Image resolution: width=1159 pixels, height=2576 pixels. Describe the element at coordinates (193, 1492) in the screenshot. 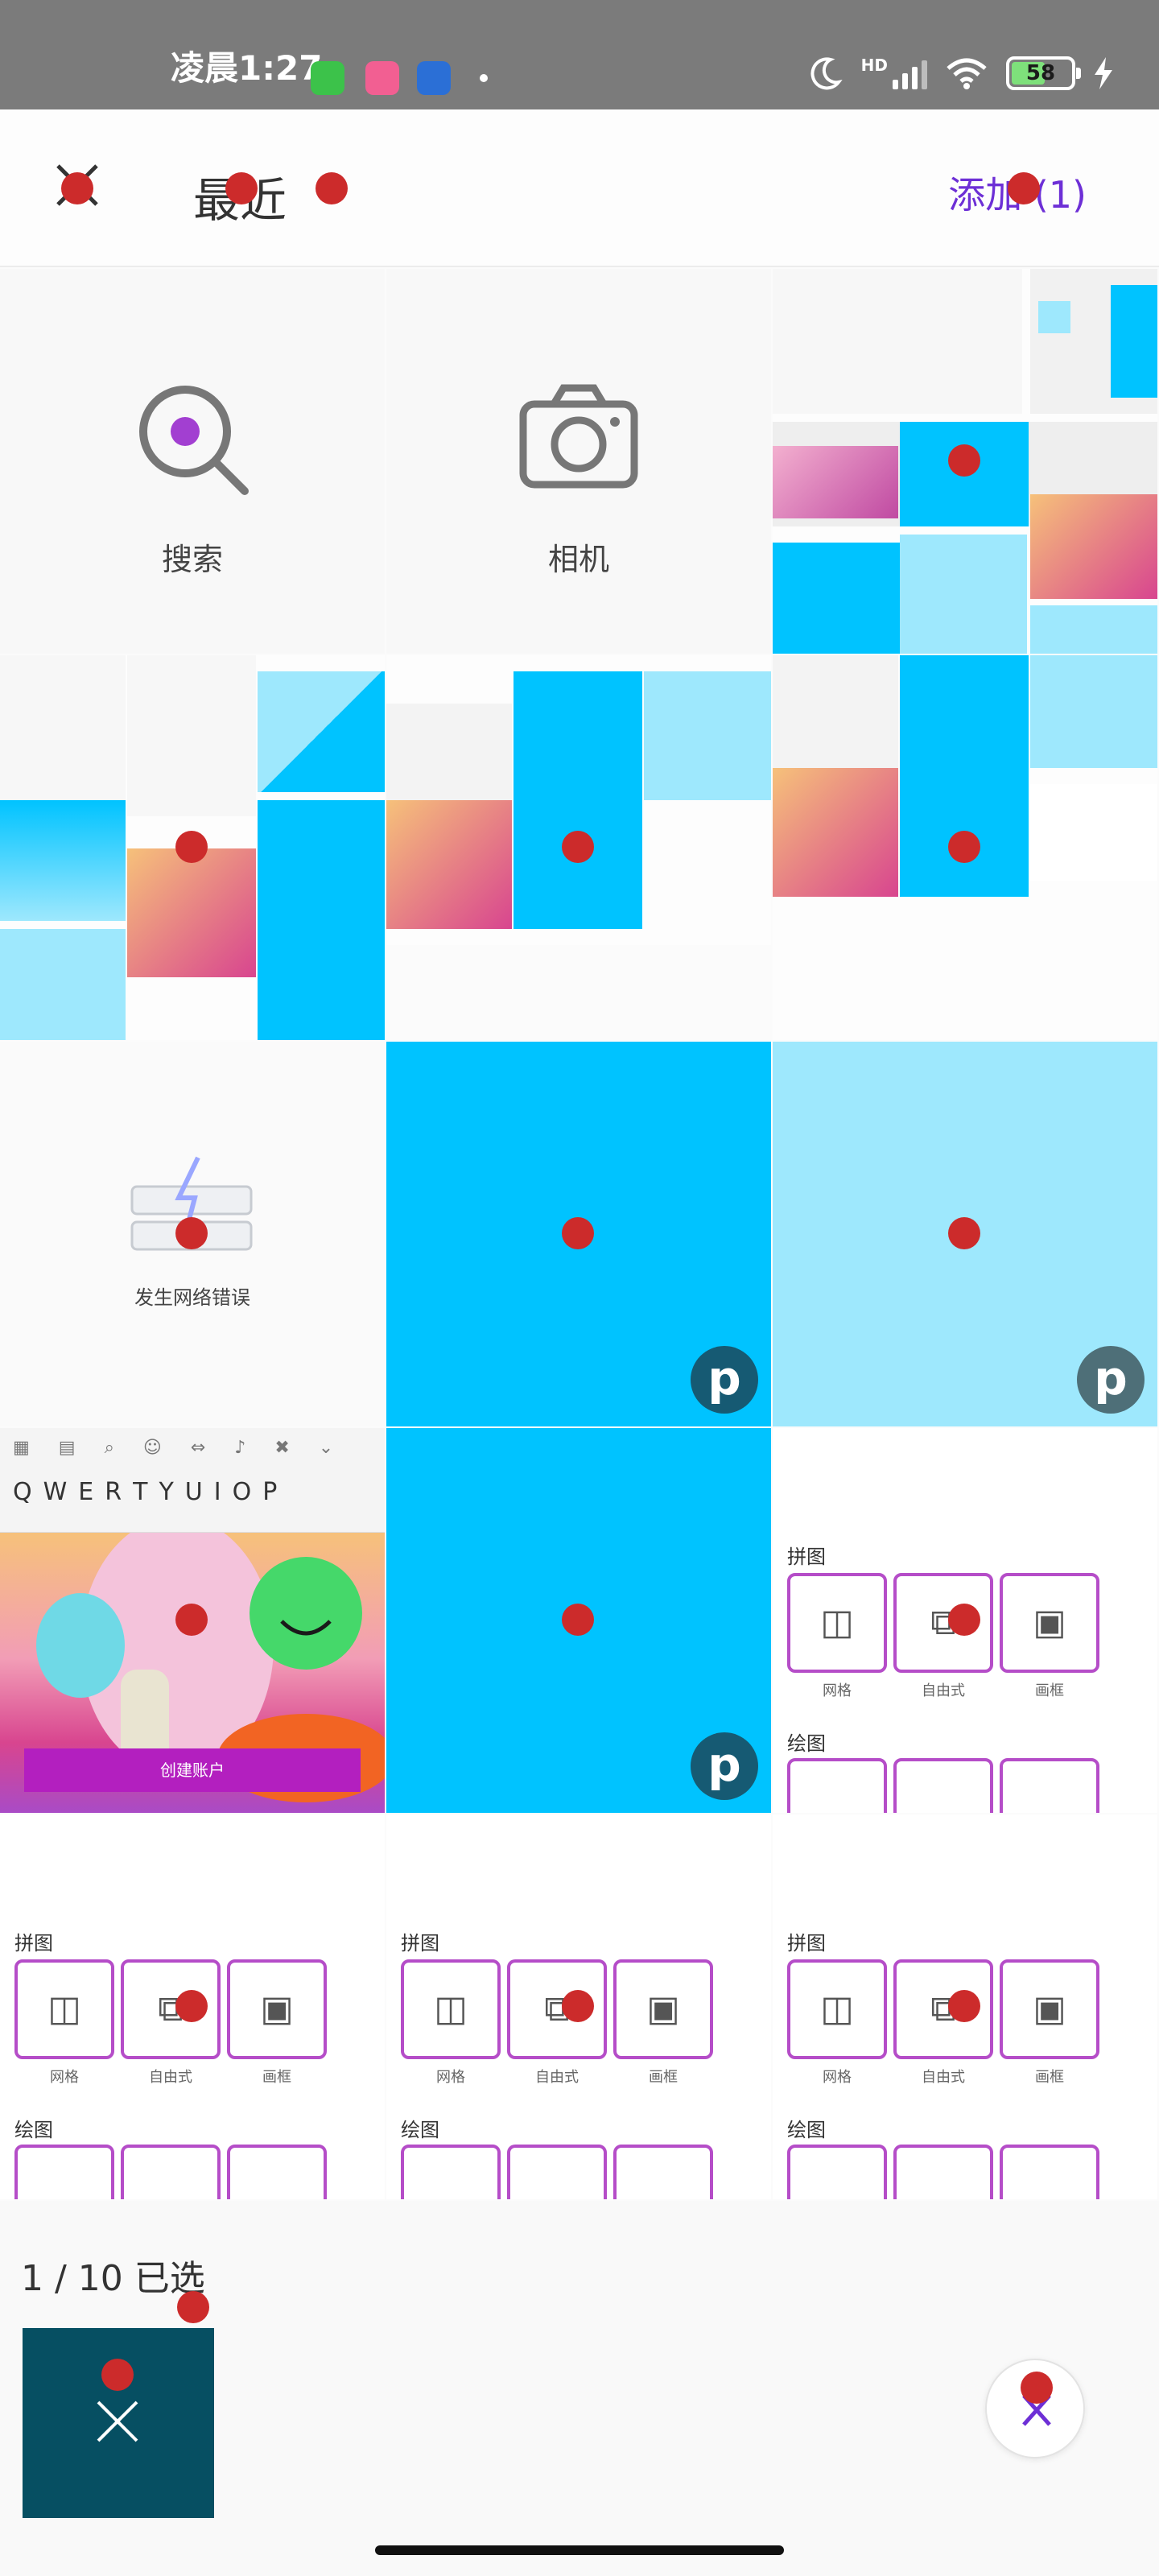

I see `keyboard-key: U` at that location.